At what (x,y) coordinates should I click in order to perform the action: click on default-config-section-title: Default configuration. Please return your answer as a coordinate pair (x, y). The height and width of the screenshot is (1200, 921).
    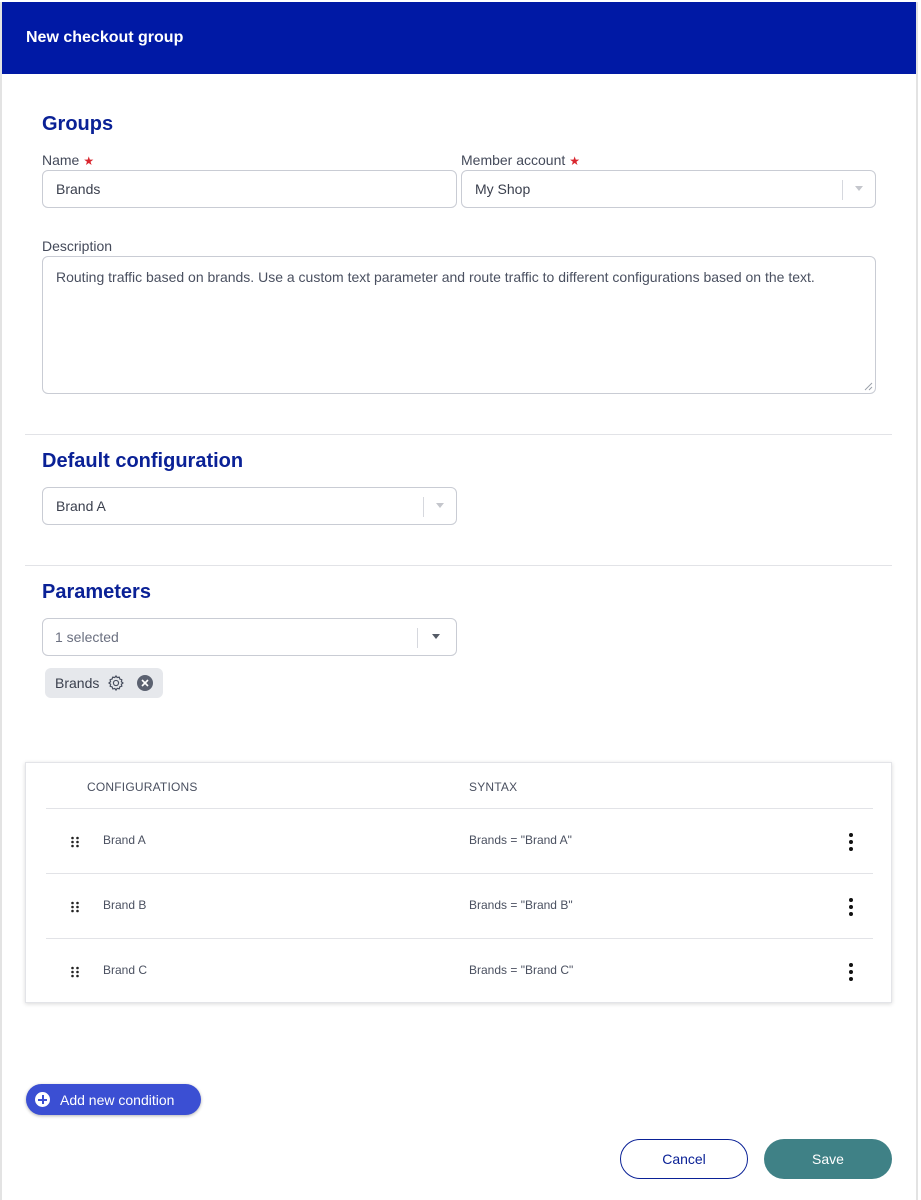
    Looking at the image, I should click on (143, 461).